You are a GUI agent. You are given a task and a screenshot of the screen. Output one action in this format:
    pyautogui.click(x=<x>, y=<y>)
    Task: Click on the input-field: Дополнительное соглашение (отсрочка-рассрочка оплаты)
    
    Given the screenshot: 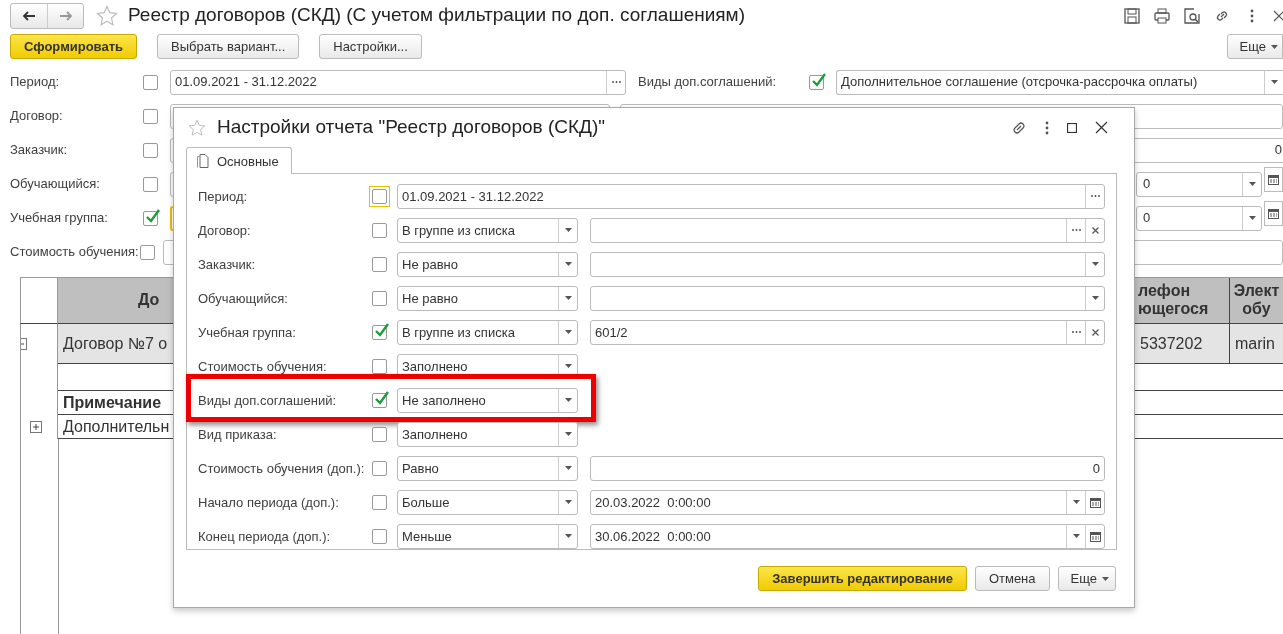 What is the action you would take?
    pyautogui.click(x=1059, y=82)
    